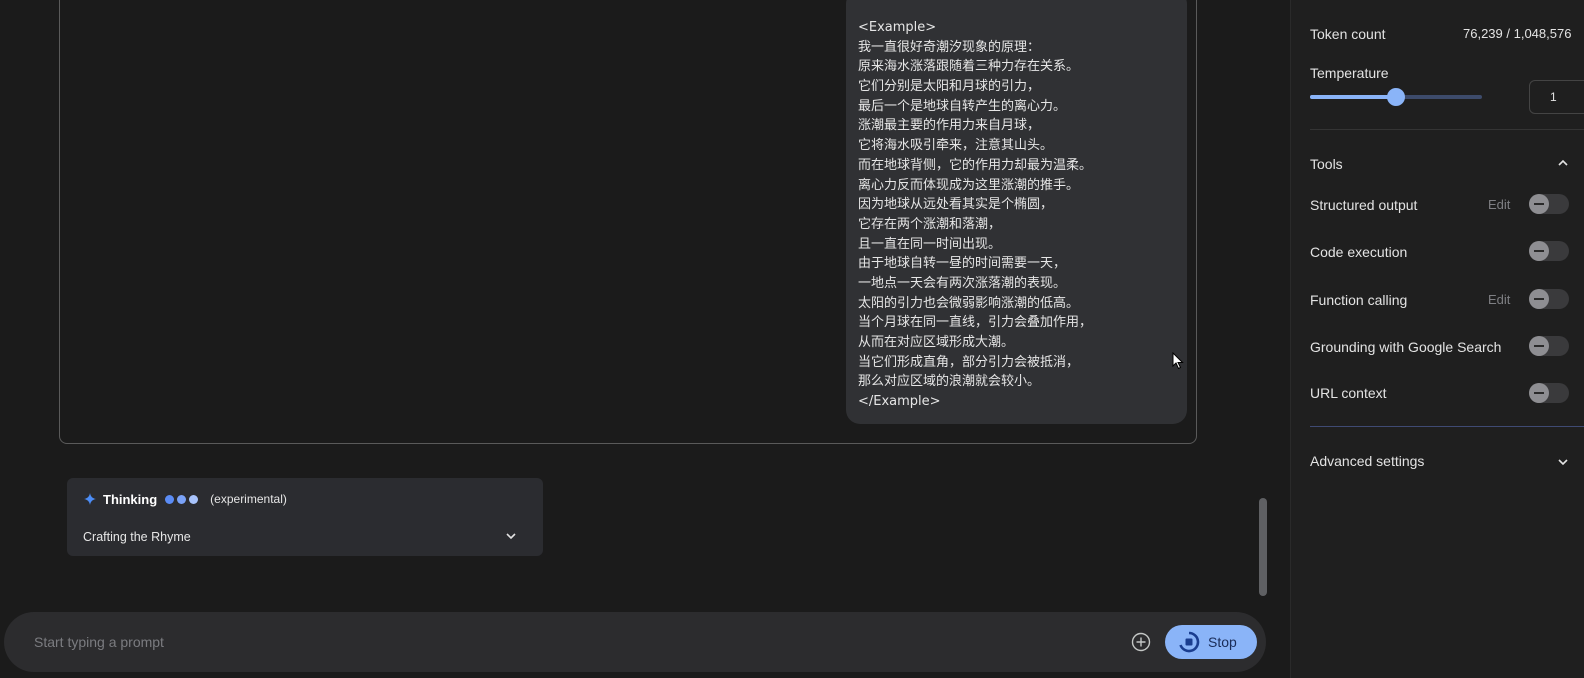  Describe the element at coordinates (1549, 346) in the screenshot. I see `grounding-toggle` at that location.